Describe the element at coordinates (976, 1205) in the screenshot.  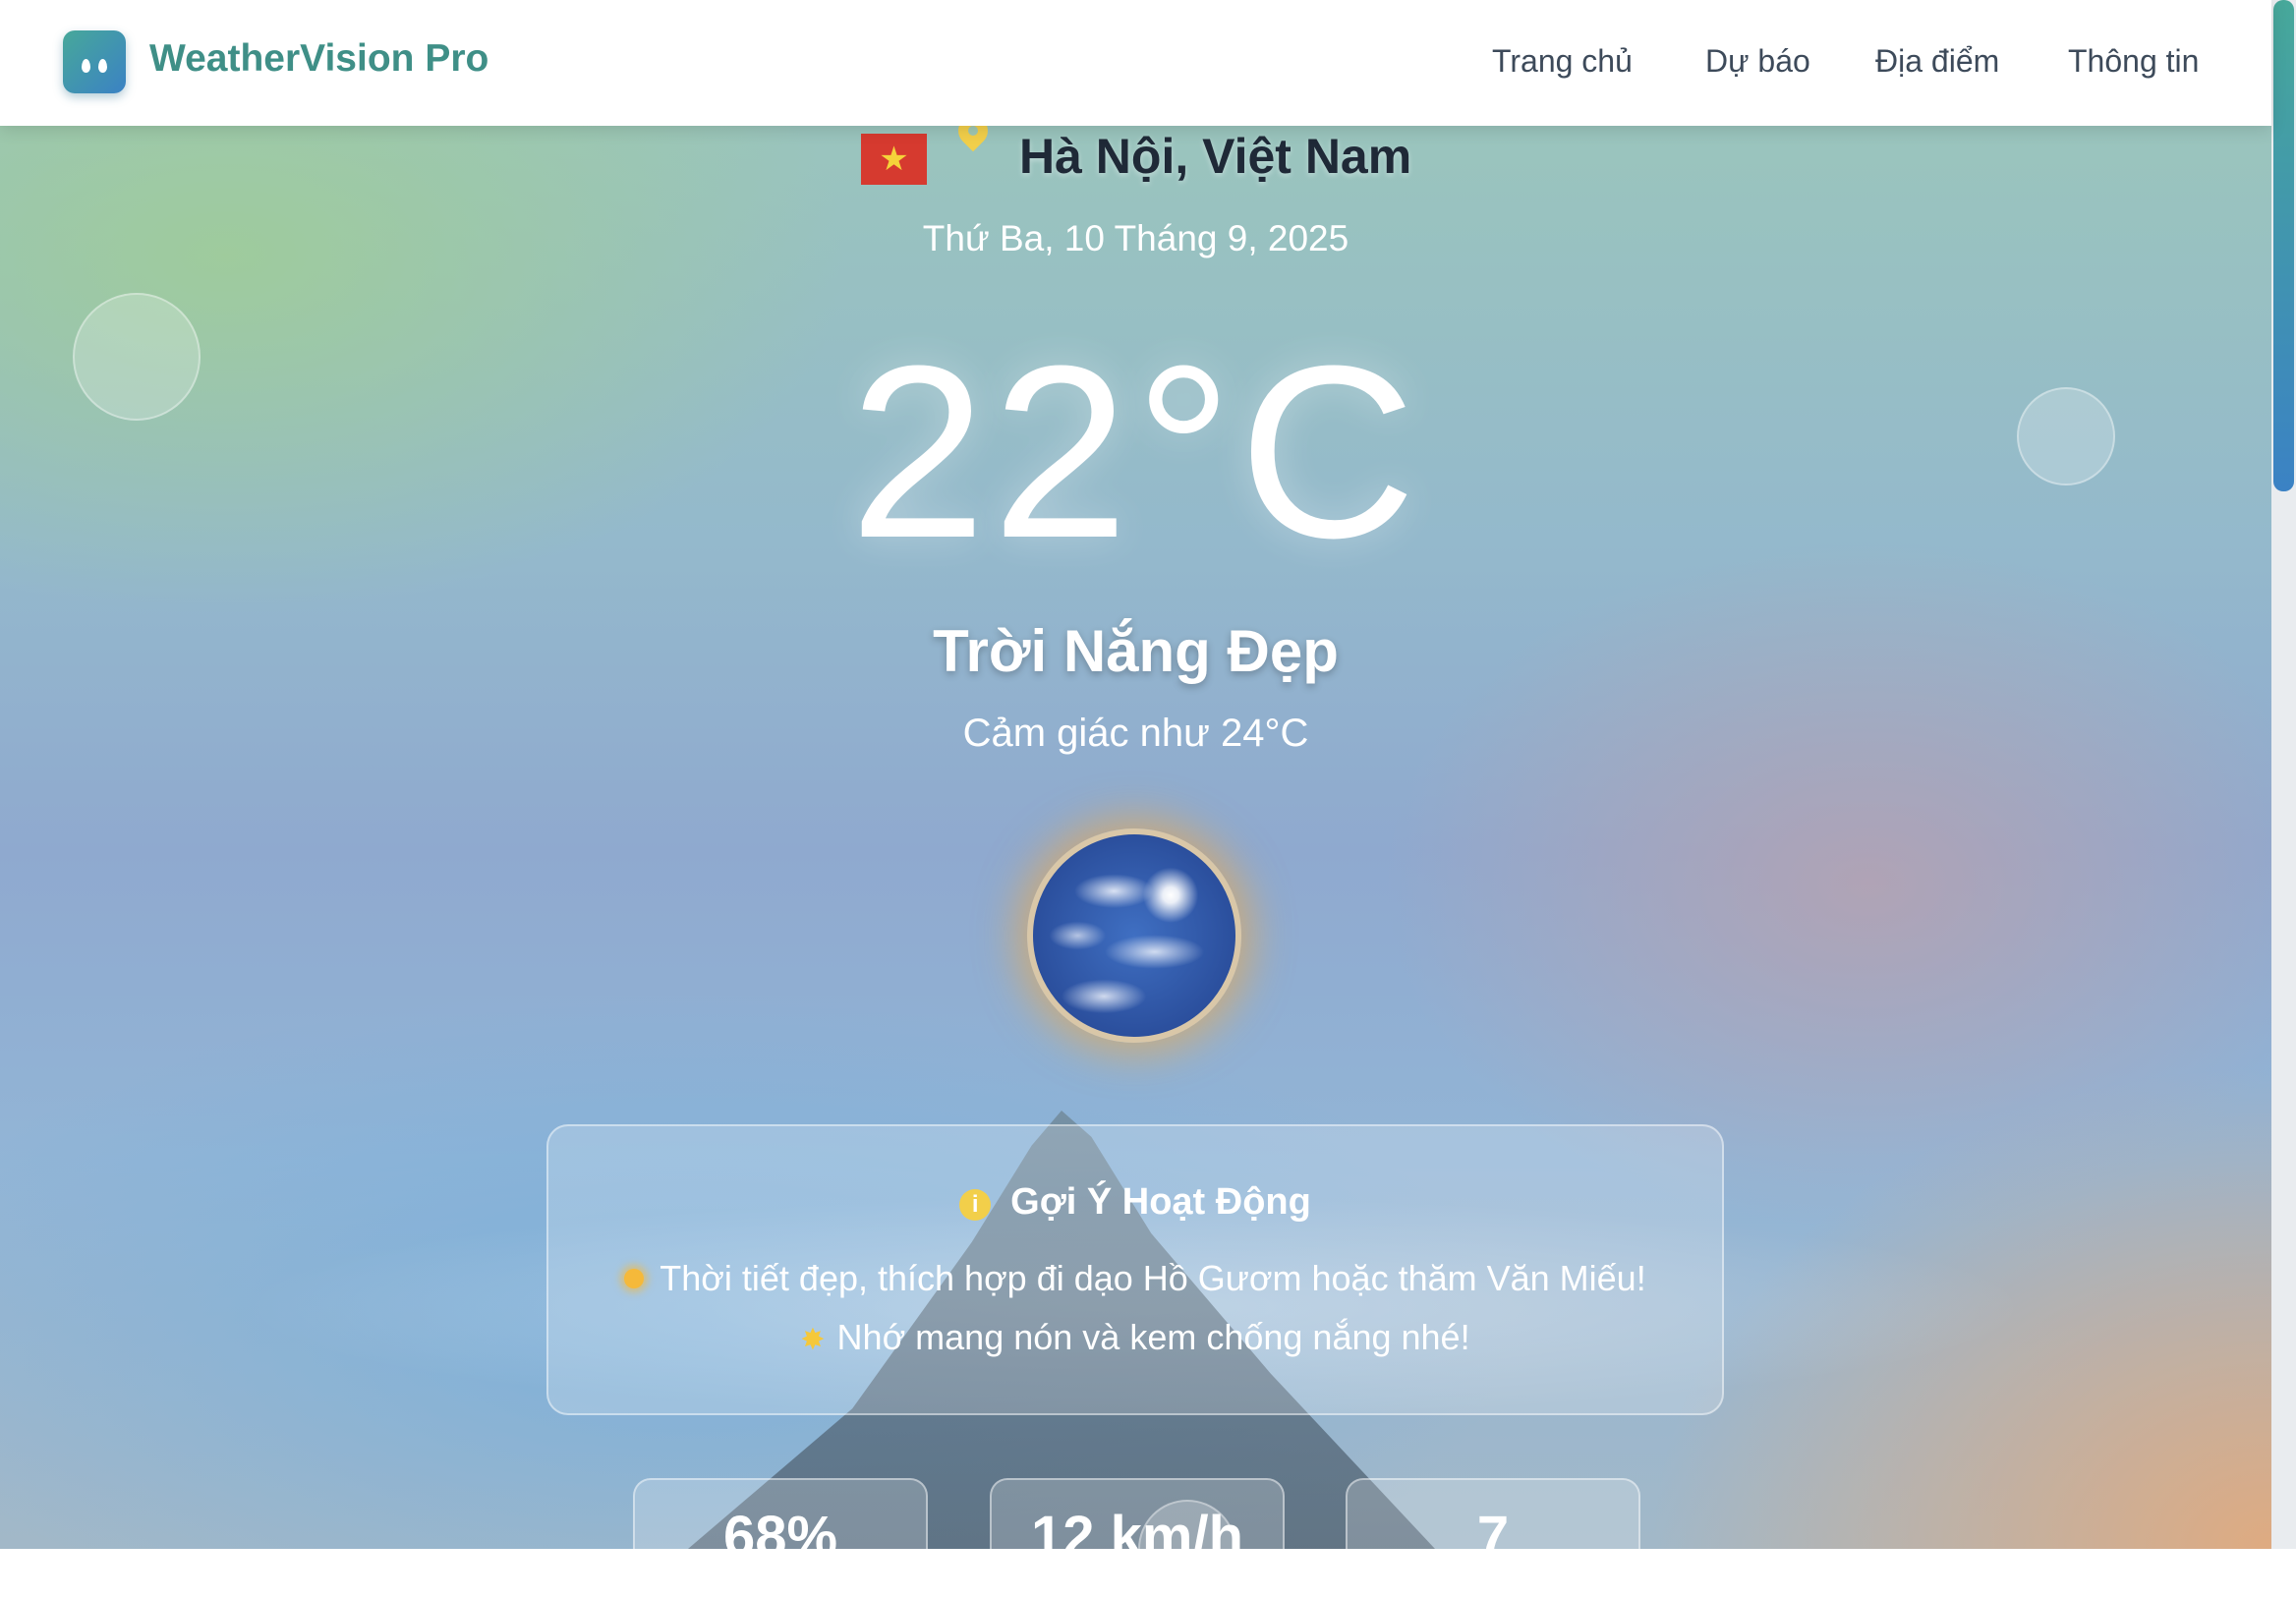
I see `info-icon: i` at that location.